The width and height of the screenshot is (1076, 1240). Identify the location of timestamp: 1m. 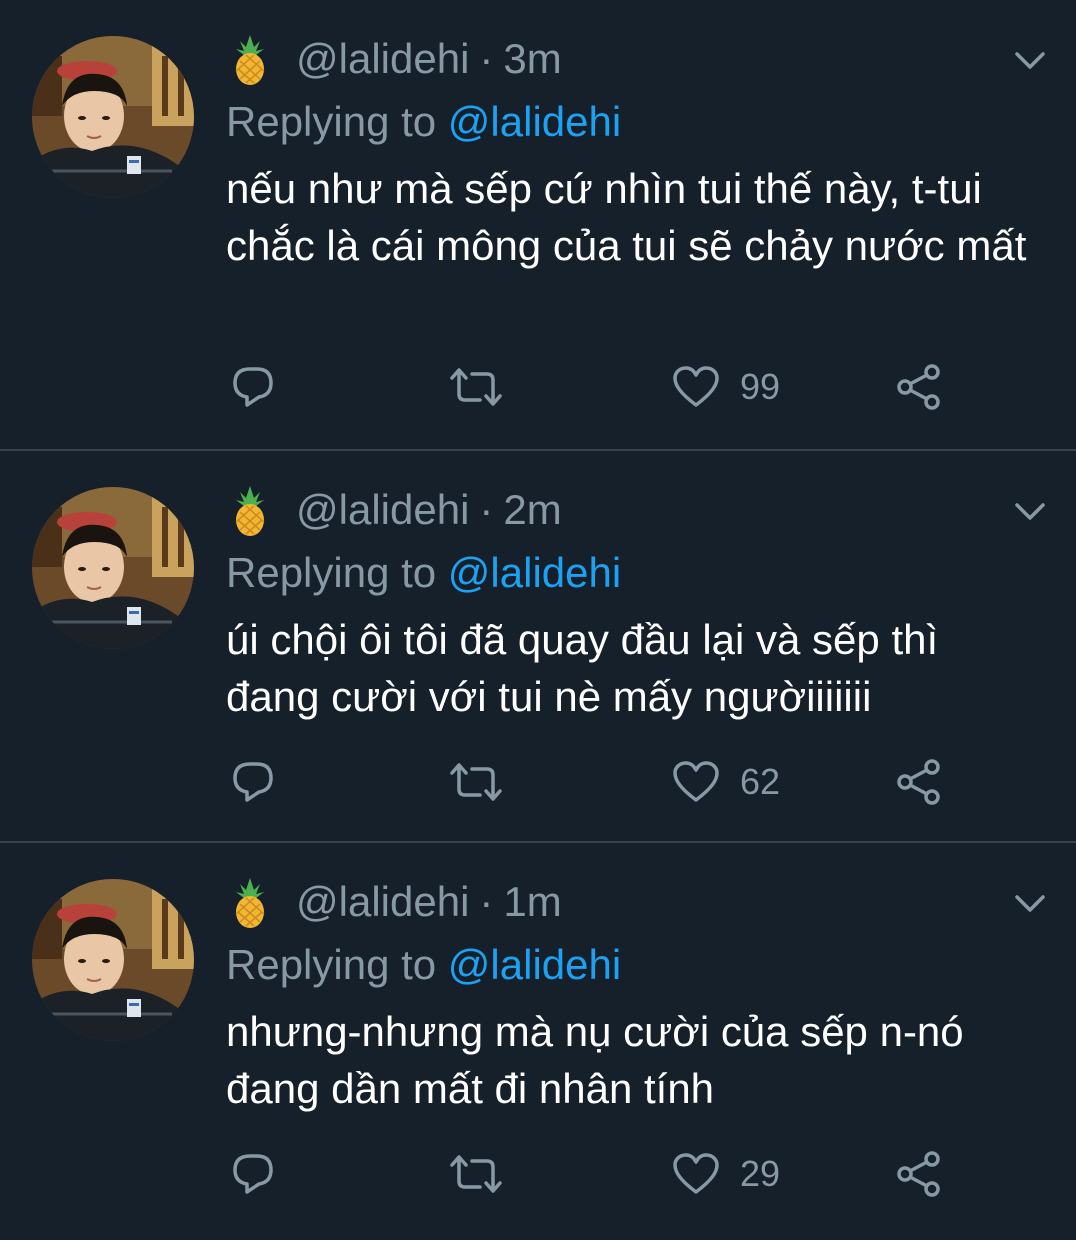
(532, 902).